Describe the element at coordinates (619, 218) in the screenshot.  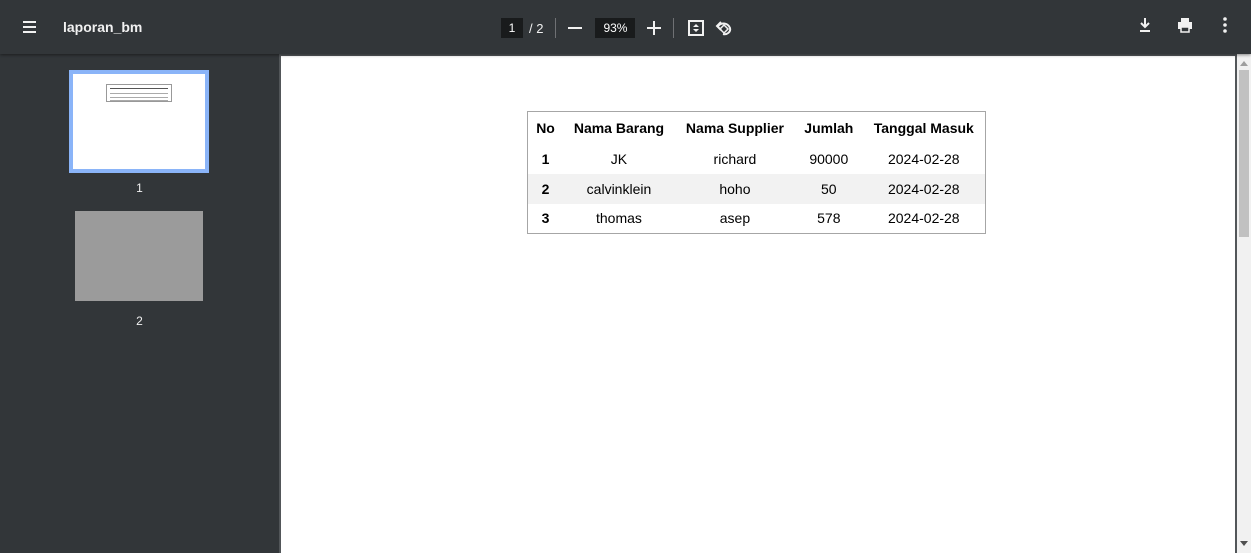
I see `item-name: thomas` at that location.